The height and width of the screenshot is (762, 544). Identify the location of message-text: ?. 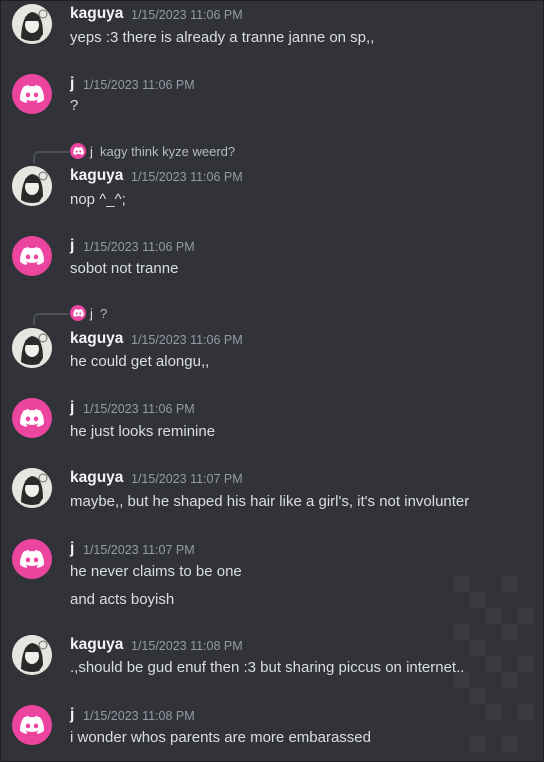
(74, 105).